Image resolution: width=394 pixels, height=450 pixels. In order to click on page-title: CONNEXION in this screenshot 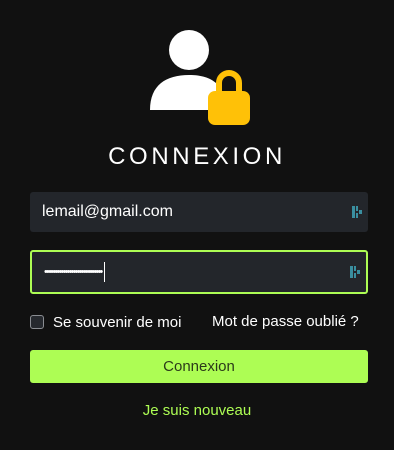, I will do `click(197, 156)`.